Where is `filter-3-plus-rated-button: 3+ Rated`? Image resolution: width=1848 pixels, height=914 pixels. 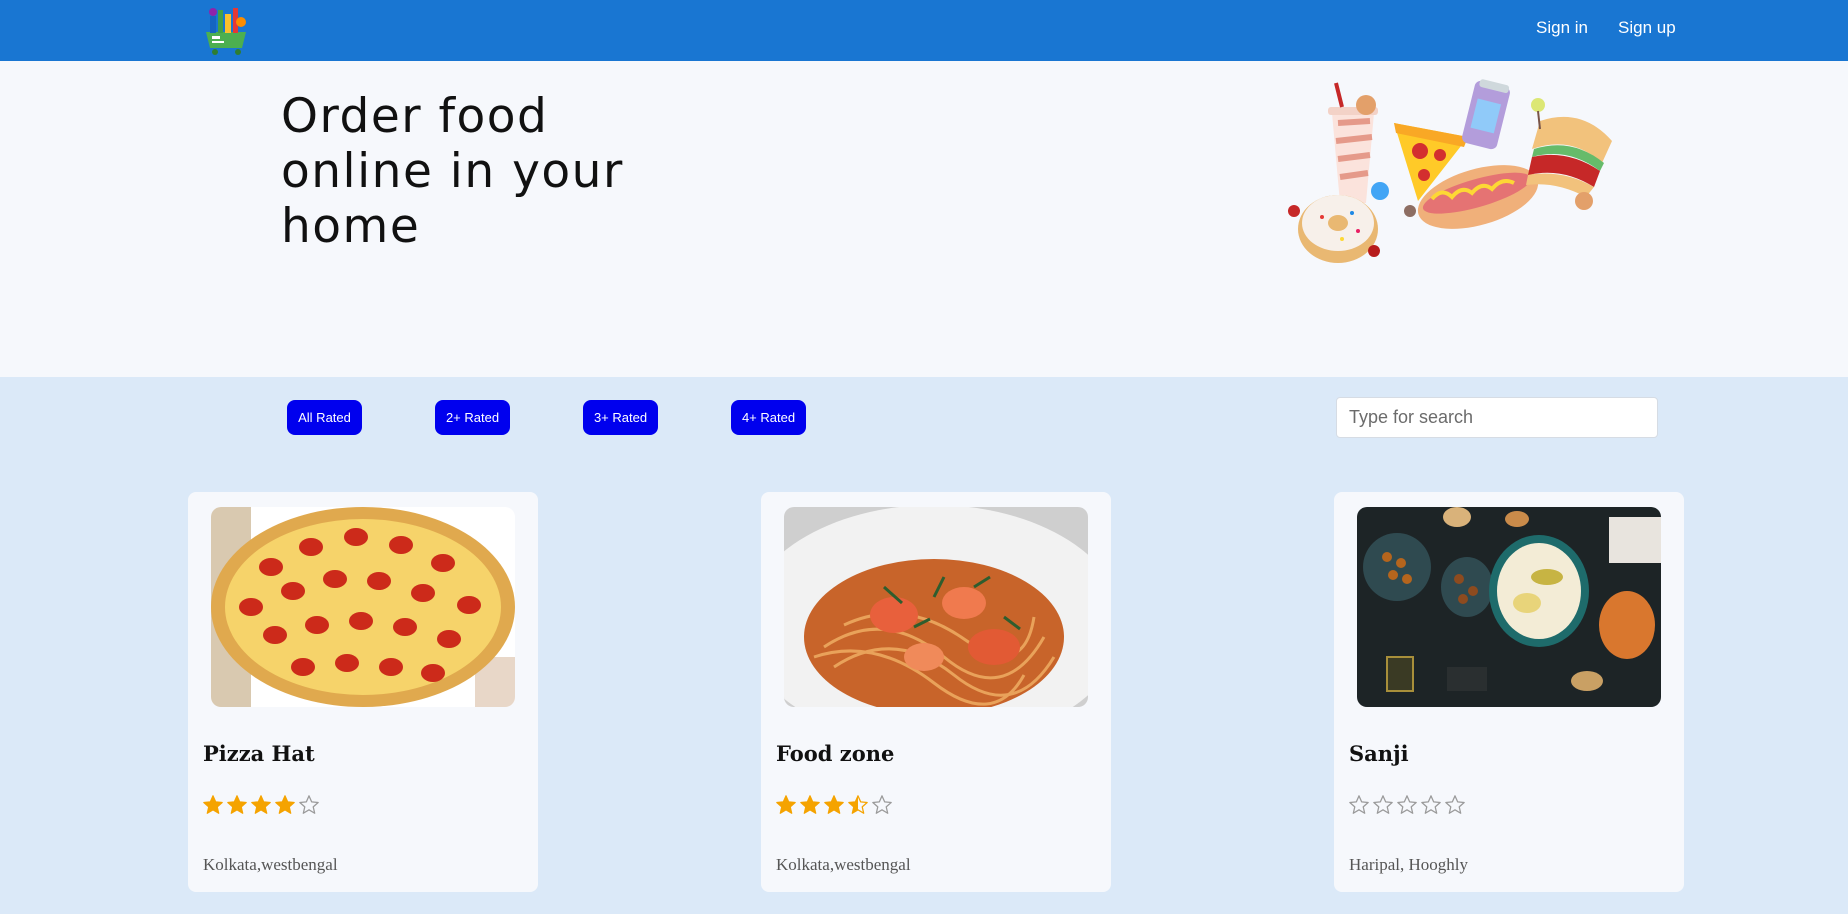 filter-3-plus-rated-button: 3+ Rated is located at coordinates (620, 417).